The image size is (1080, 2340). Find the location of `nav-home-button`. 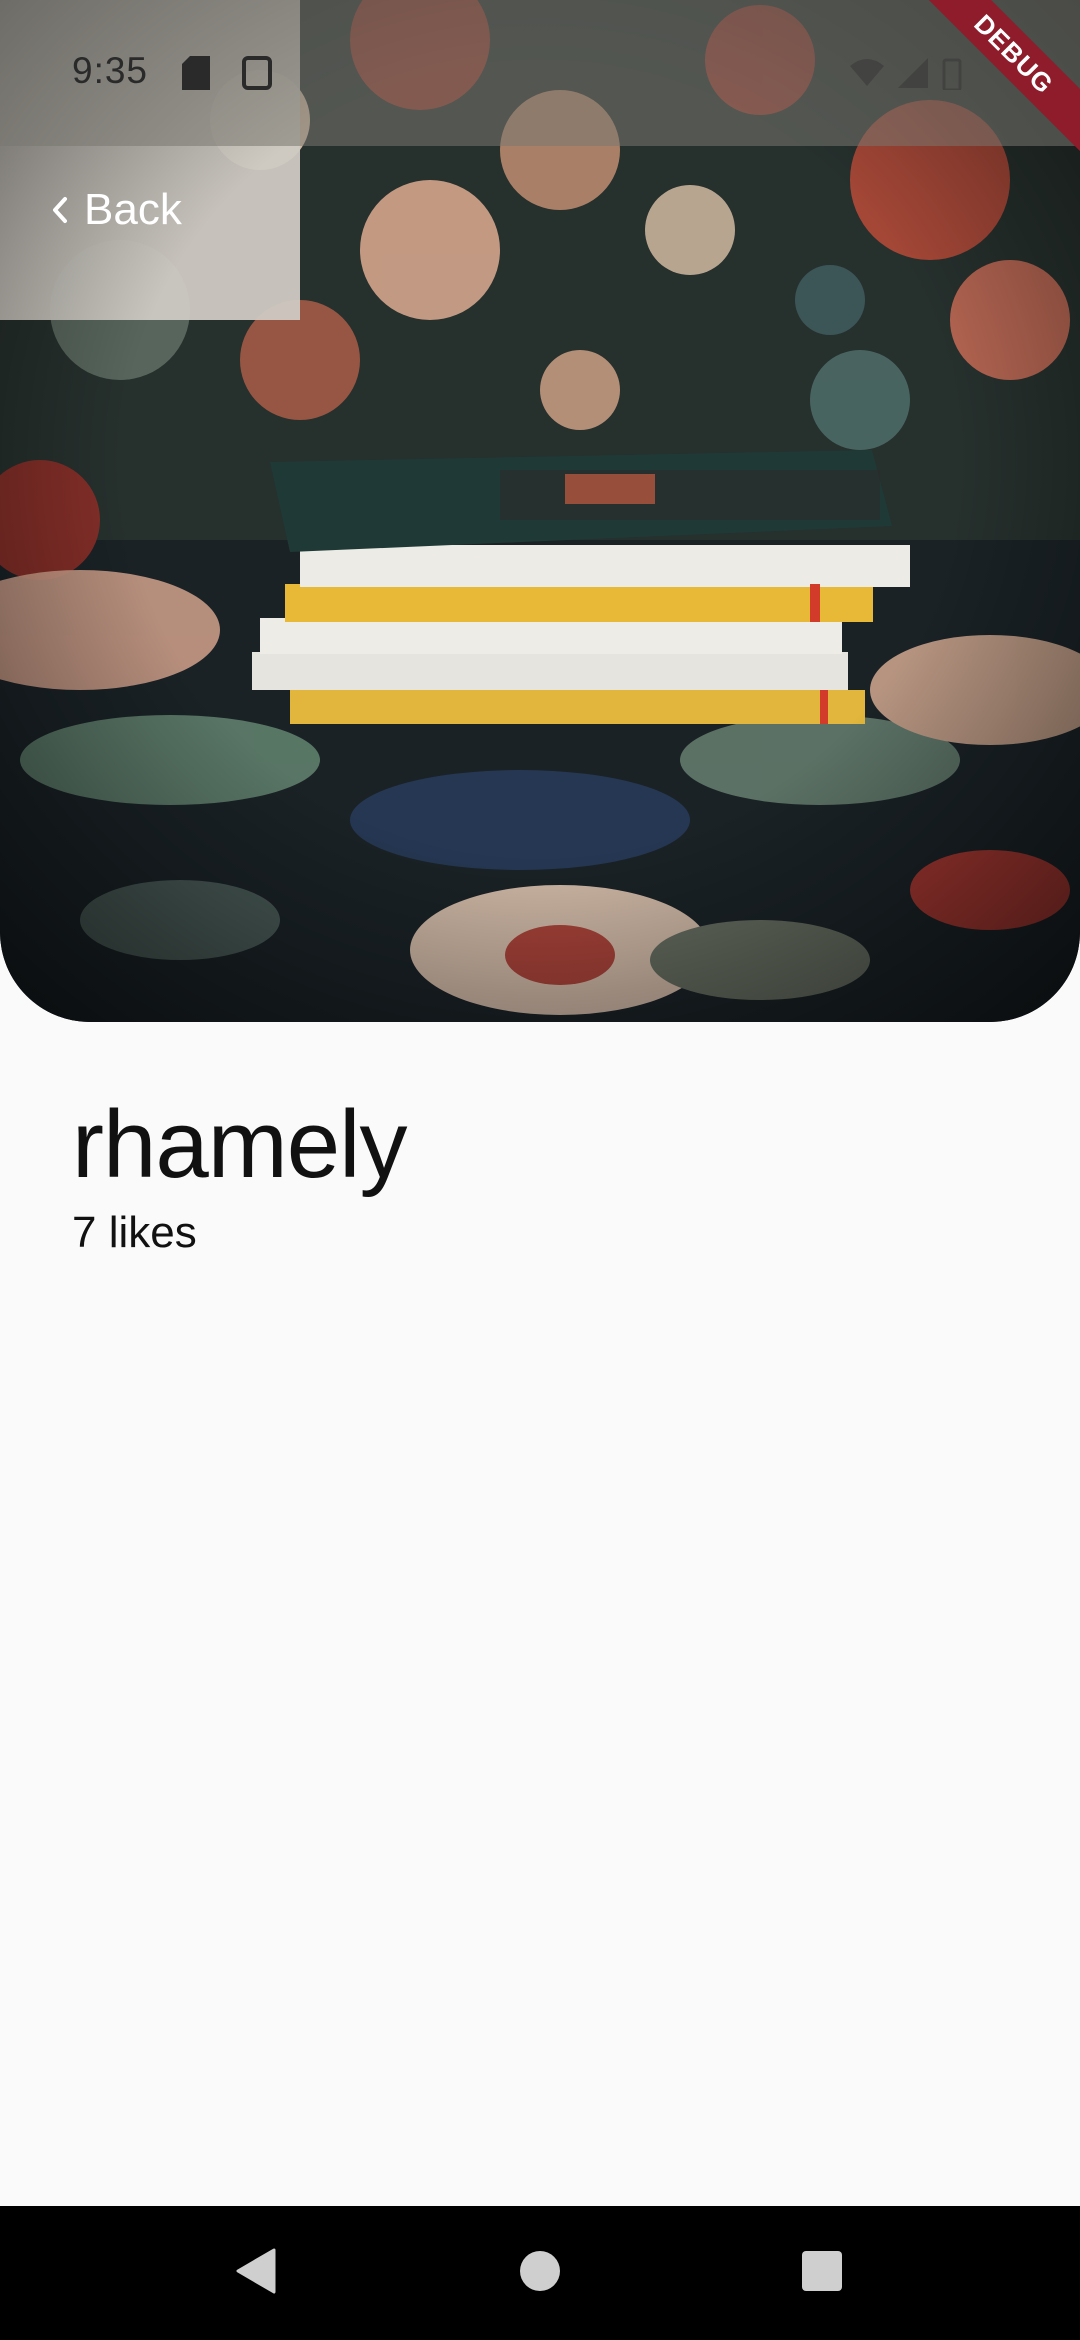

nav-home-button is located at coordinates (540, 2273).